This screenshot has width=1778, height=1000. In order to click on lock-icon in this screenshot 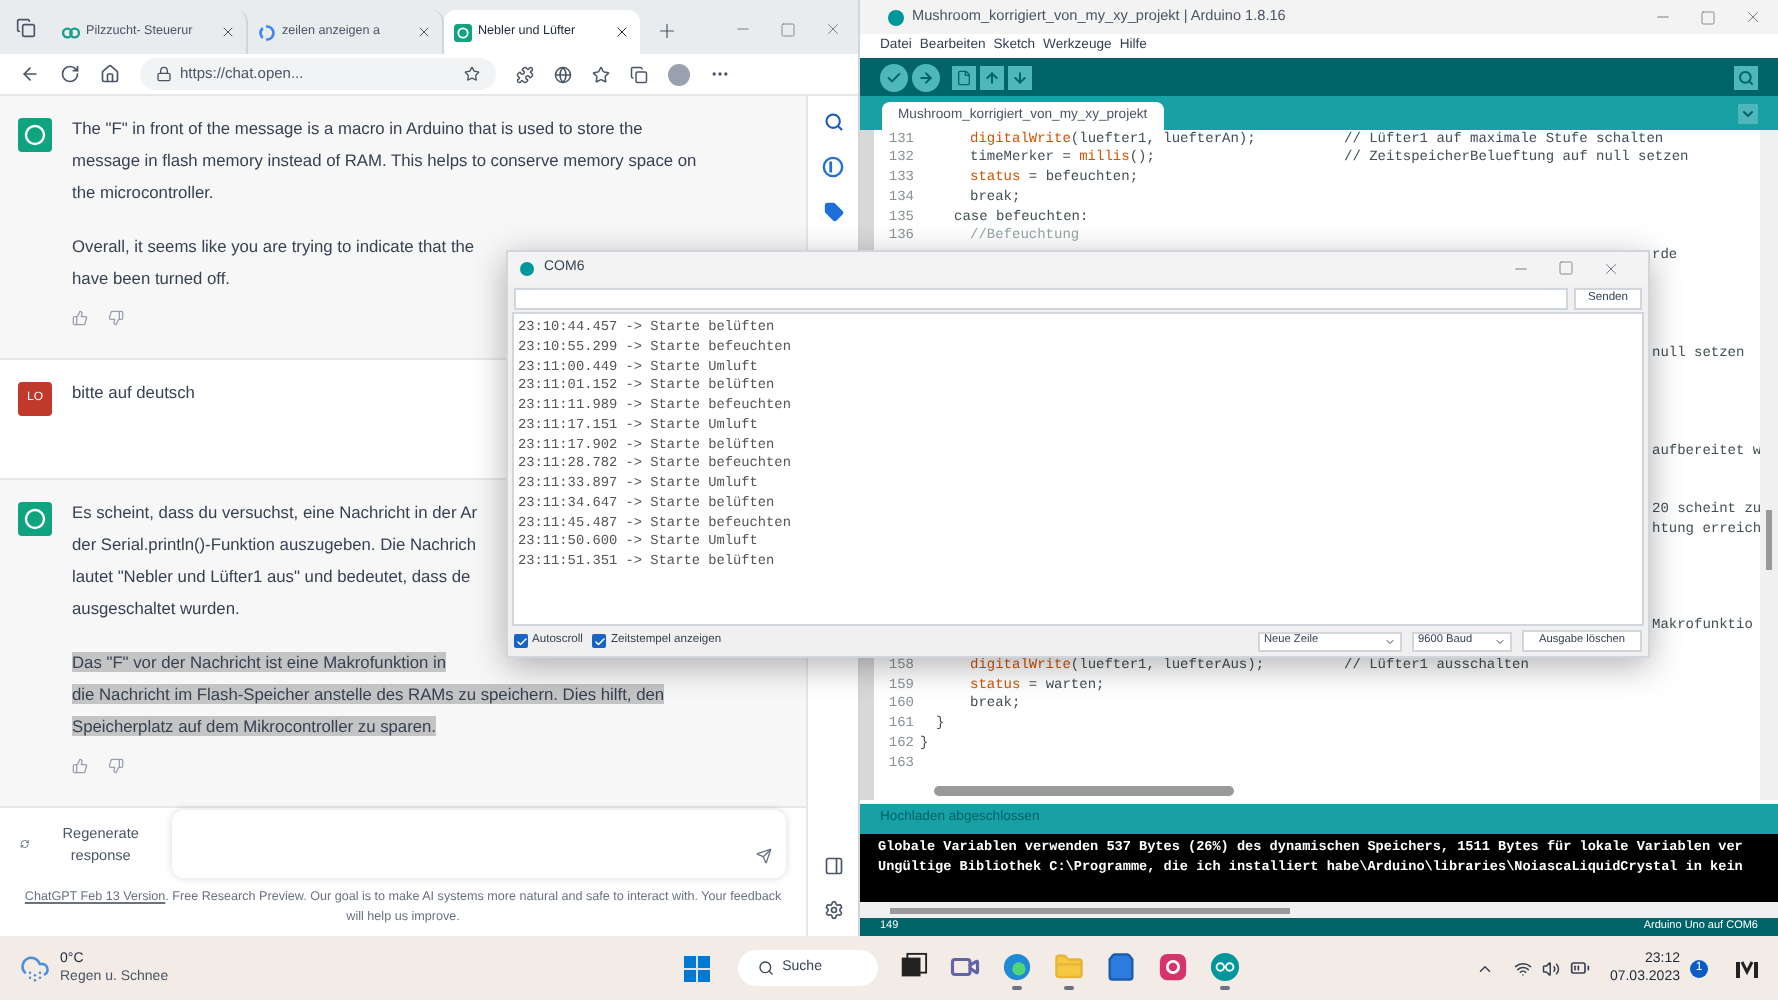, I will do `click(164, 74)`.